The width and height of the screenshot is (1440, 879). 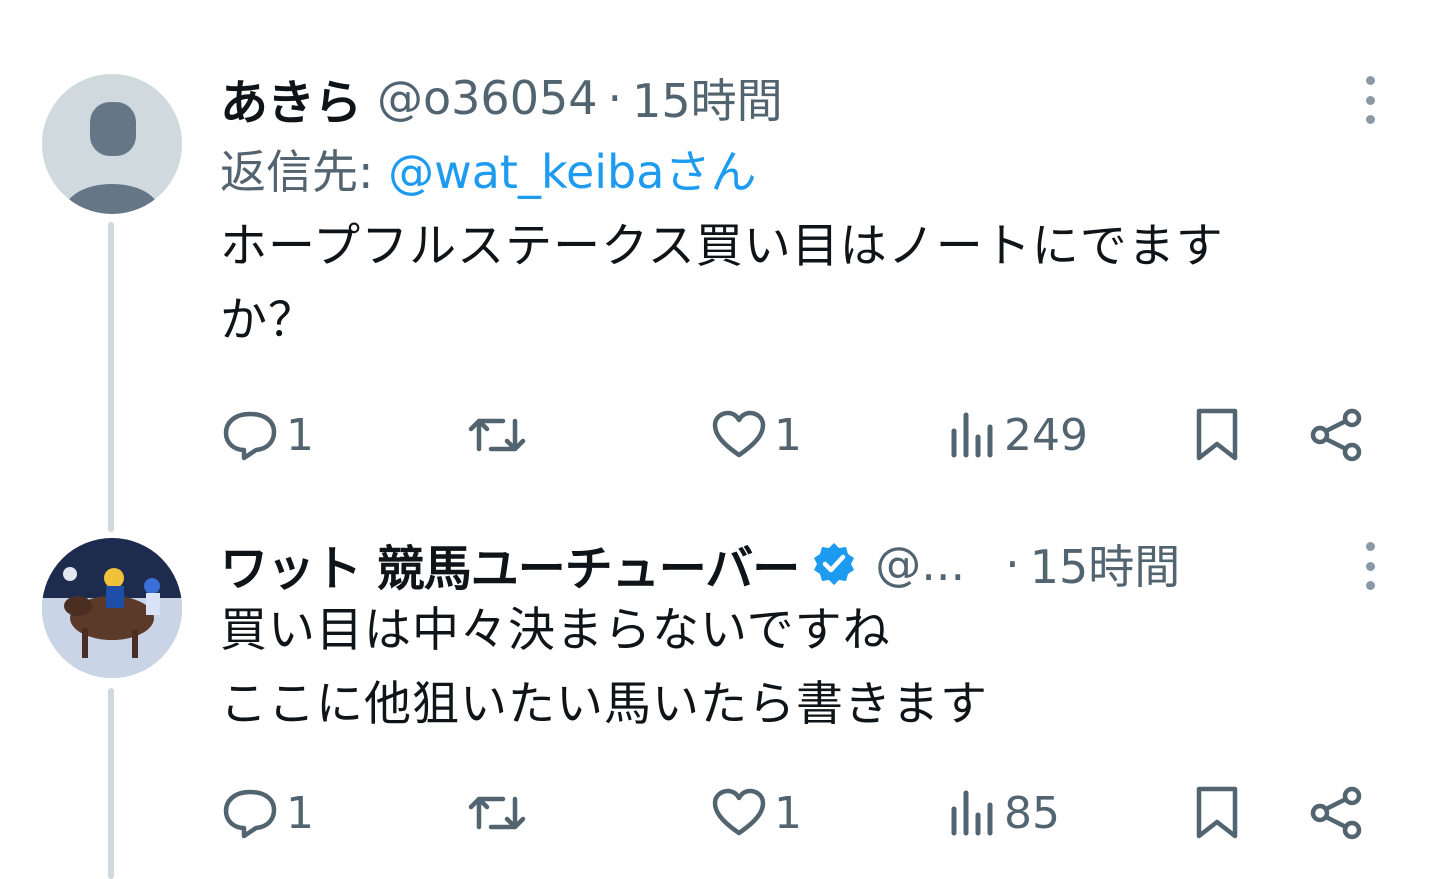 I want to click on tweet-text: ホープフルステークス買い目はノートにでます か？, so click(x=805, y=284).